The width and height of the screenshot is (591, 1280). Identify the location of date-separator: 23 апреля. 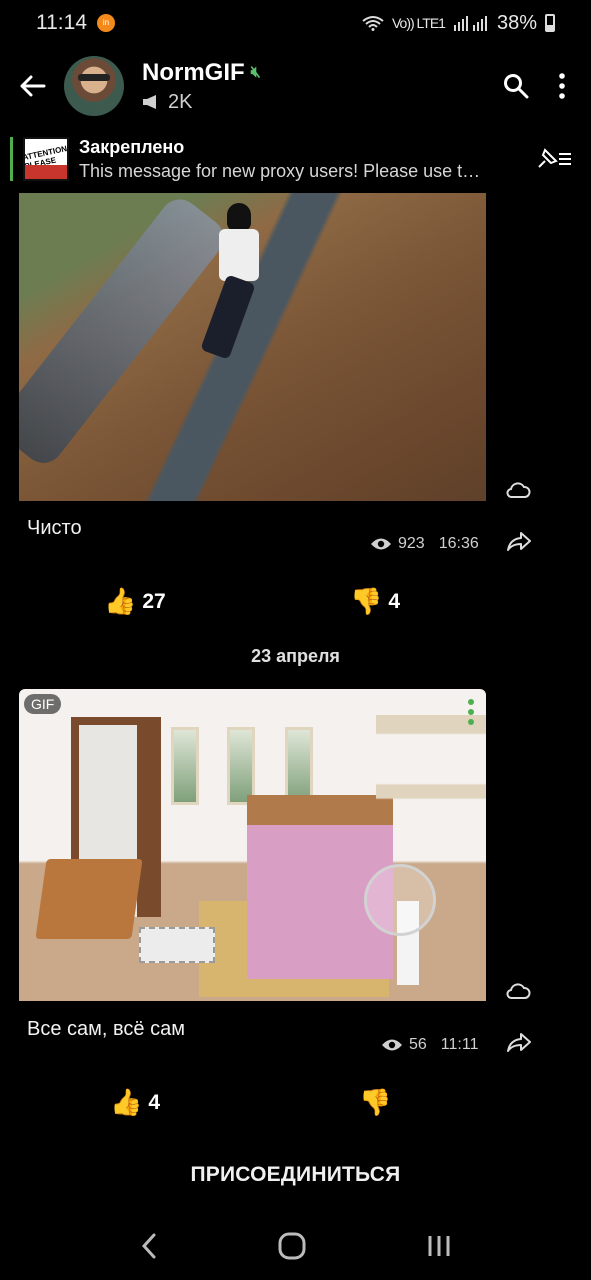
(295, 656).